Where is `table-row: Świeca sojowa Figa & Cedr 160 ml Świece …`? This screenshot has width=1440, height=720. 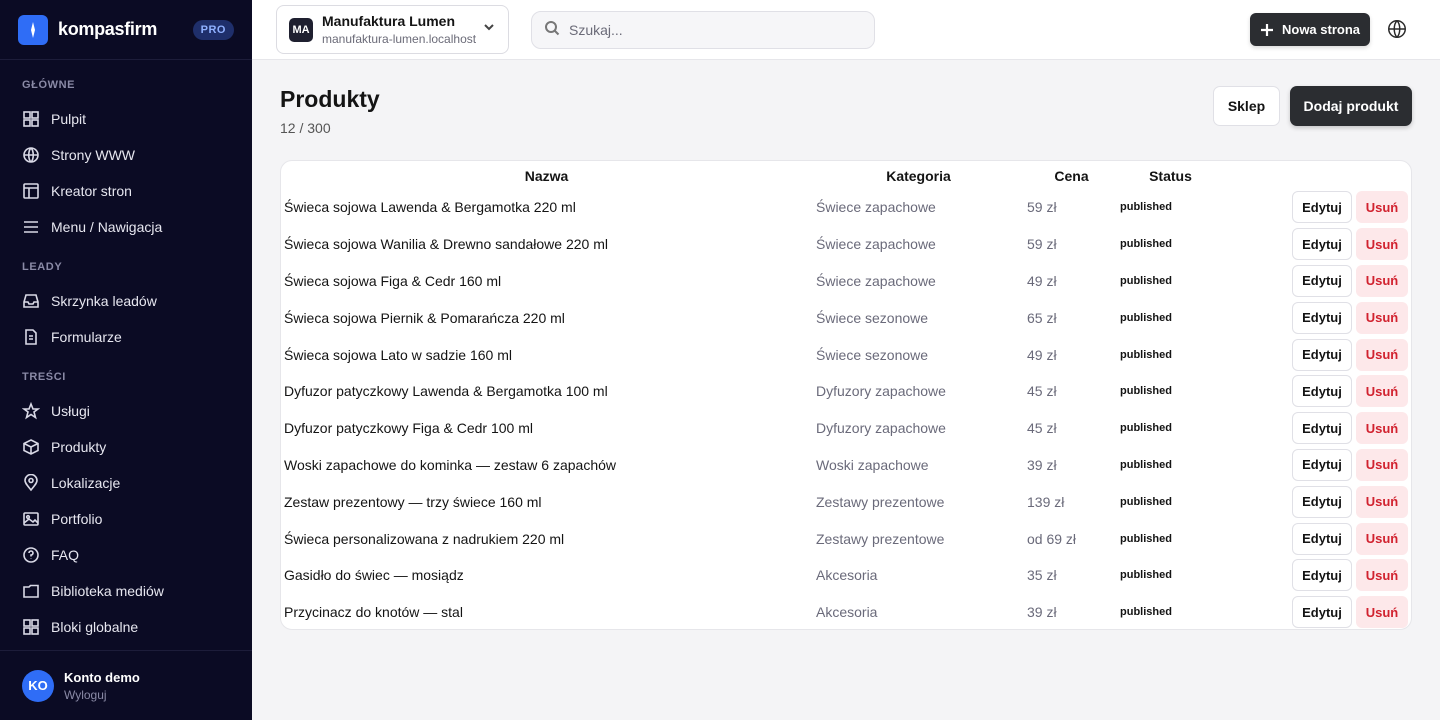 table-row: Świeca sojowa Figa & Cedr 160 ml Świece … is located at coordinates (846, 281).